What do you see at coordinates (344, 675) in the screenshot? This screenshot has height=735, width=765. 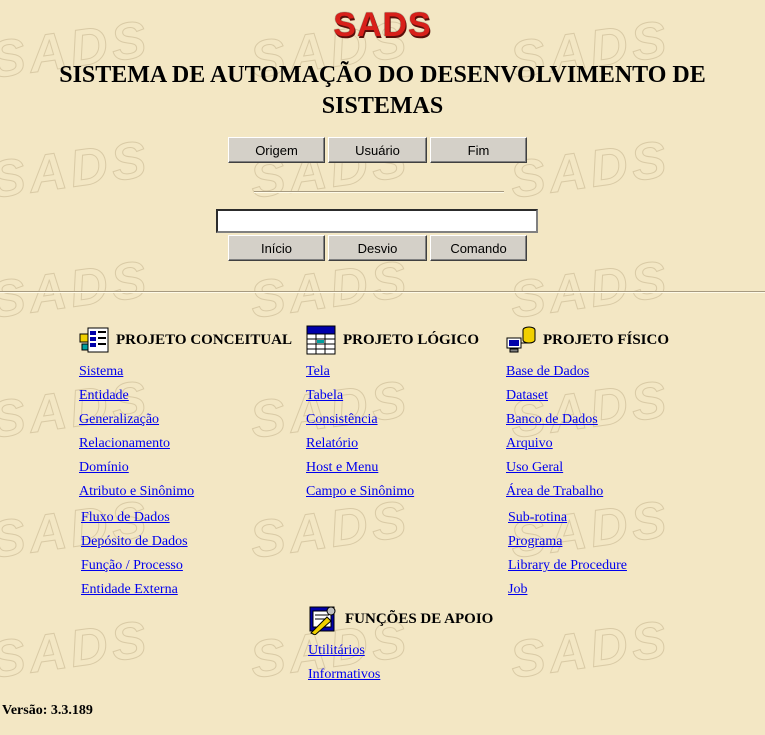 I see `link-informativos: Informativos` at bounding box center [344, 675].